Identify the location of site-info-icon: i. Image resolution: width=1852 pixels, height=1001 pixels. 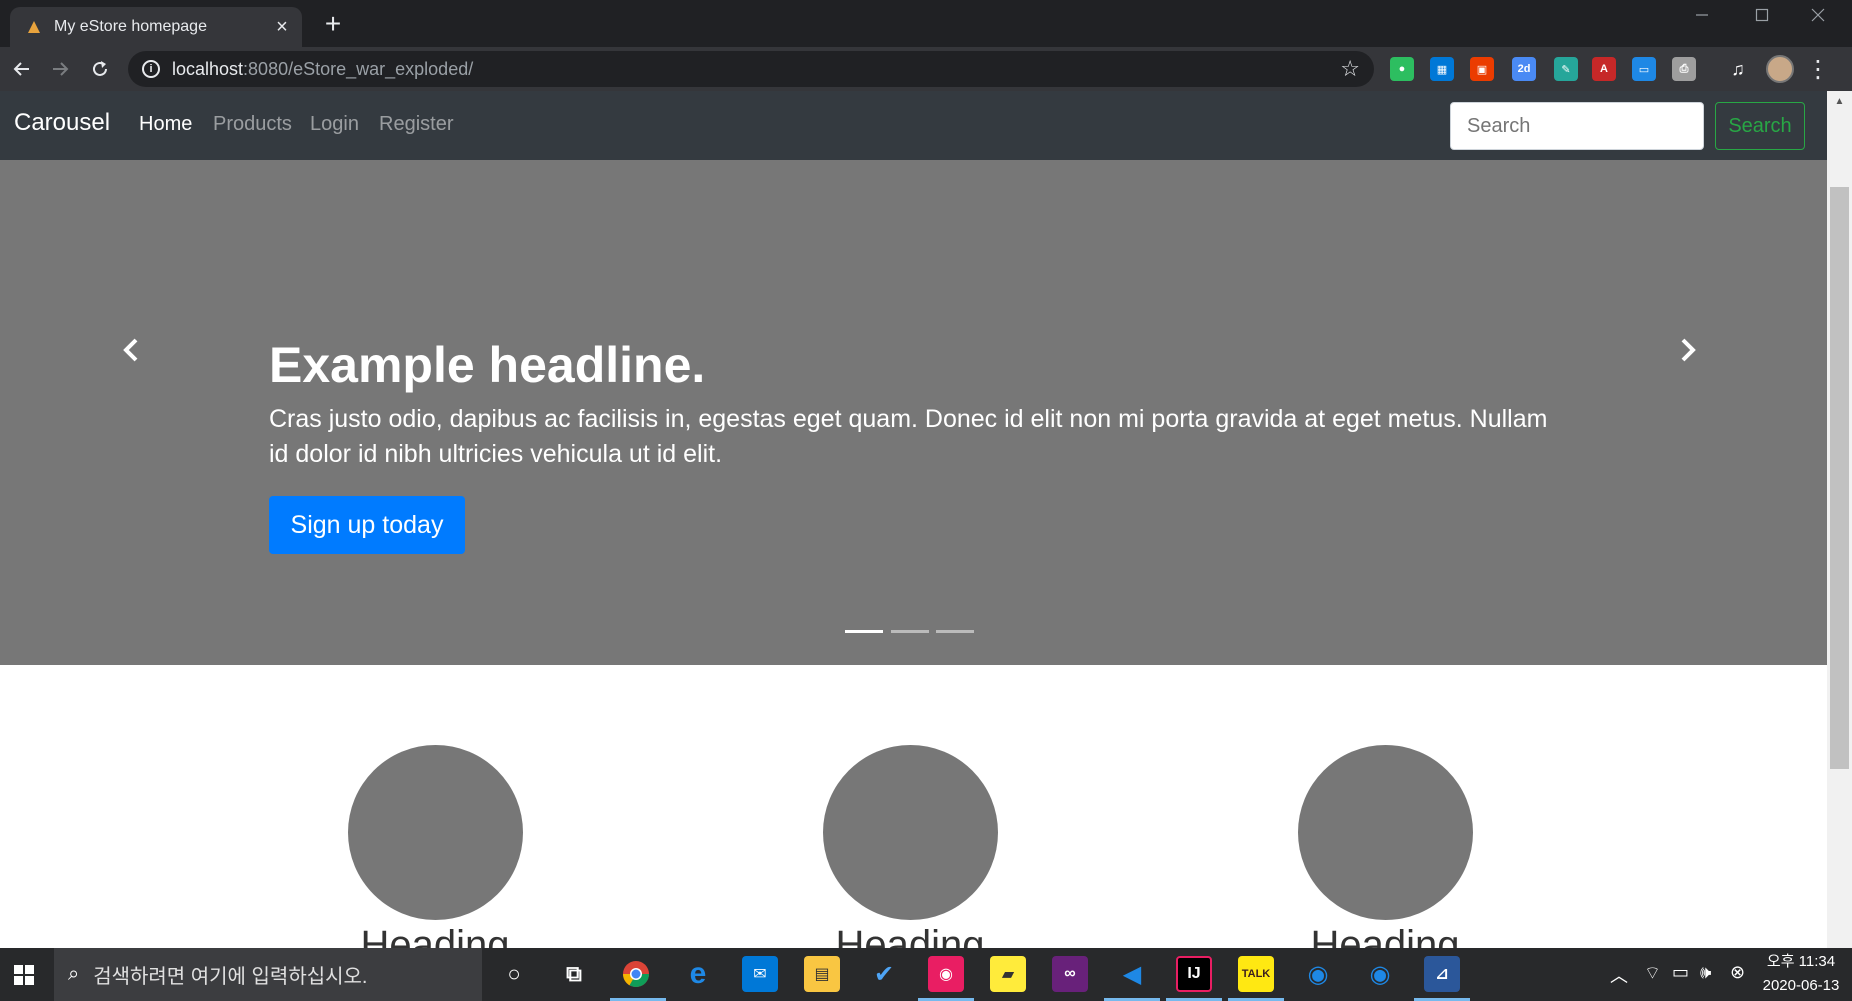
(151, 69).